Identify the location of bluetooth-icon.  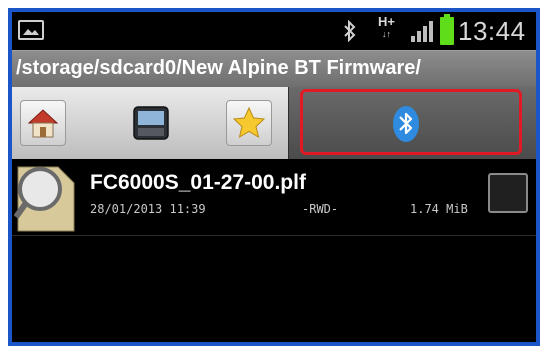
(406, 126).